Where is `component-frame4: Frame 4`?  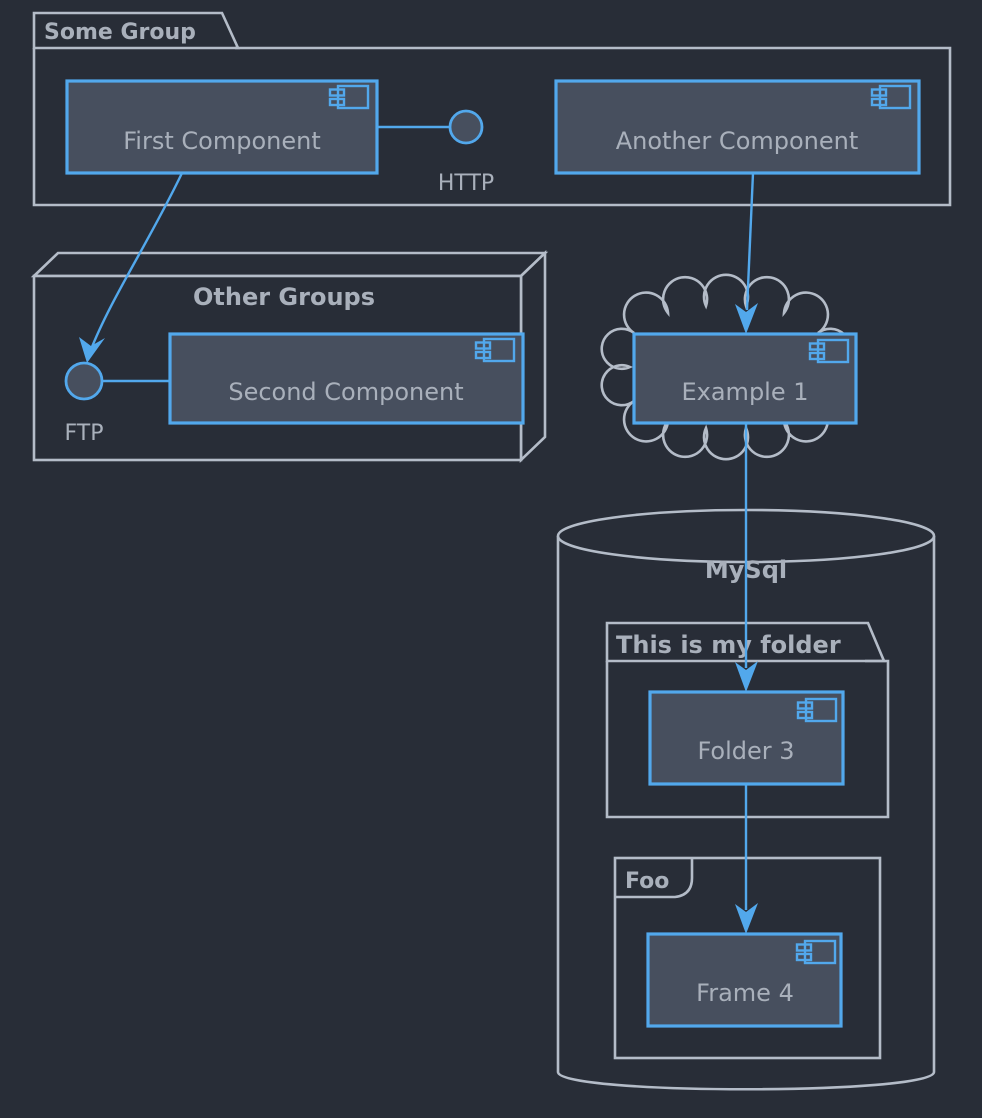 component-frame4: Frame 4 is located at coordinates (744, 980).